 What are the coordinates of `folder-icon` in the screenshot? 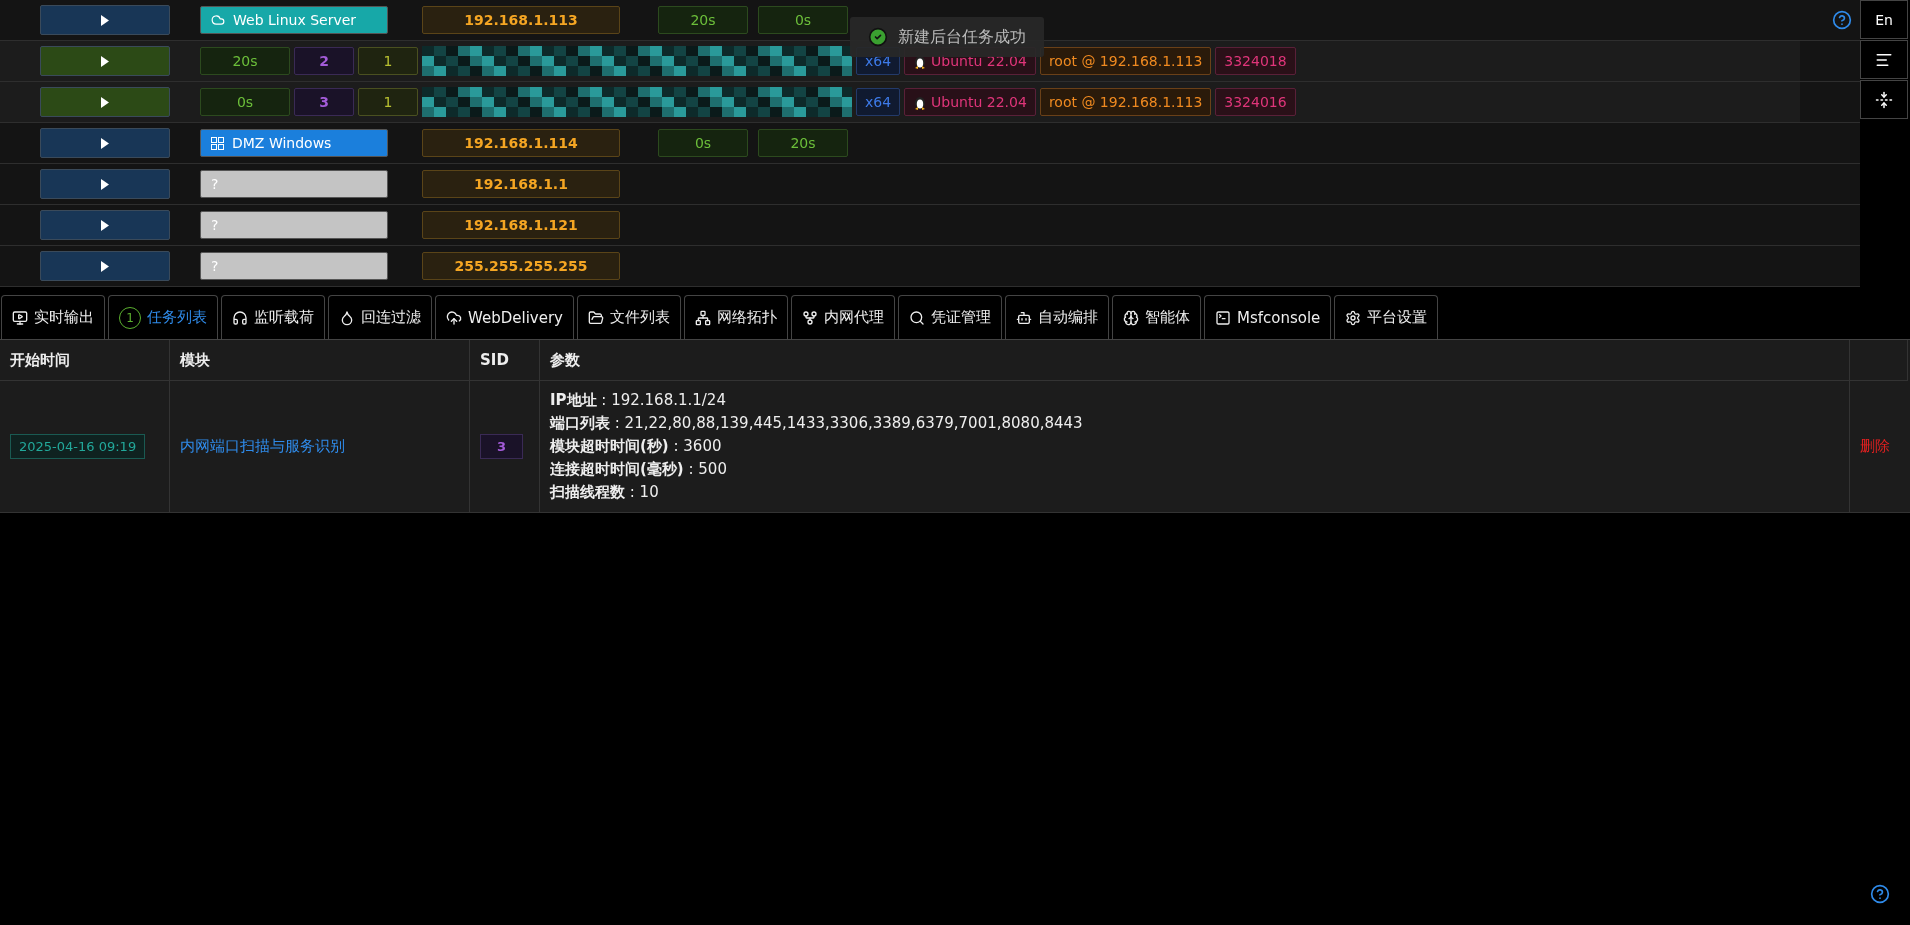 It's located at (595, 317).